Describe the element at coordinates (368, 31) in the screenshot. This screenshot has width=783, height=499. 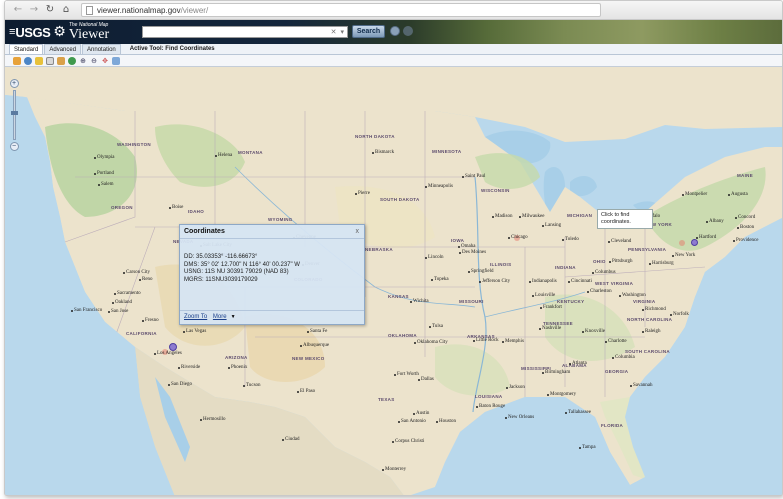
I see `search-button: Search` at that location.